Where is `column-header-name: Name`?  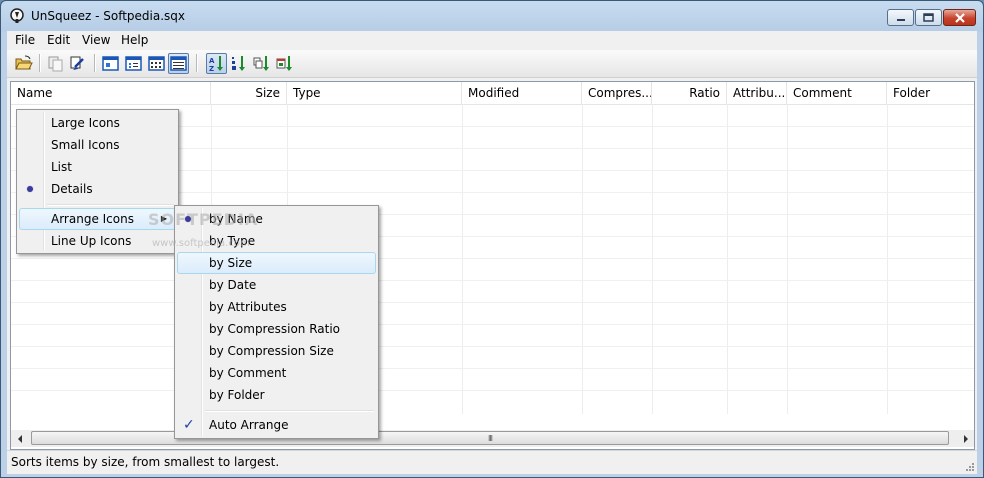 column-header-name: Name is located at coordinates (111, 93).